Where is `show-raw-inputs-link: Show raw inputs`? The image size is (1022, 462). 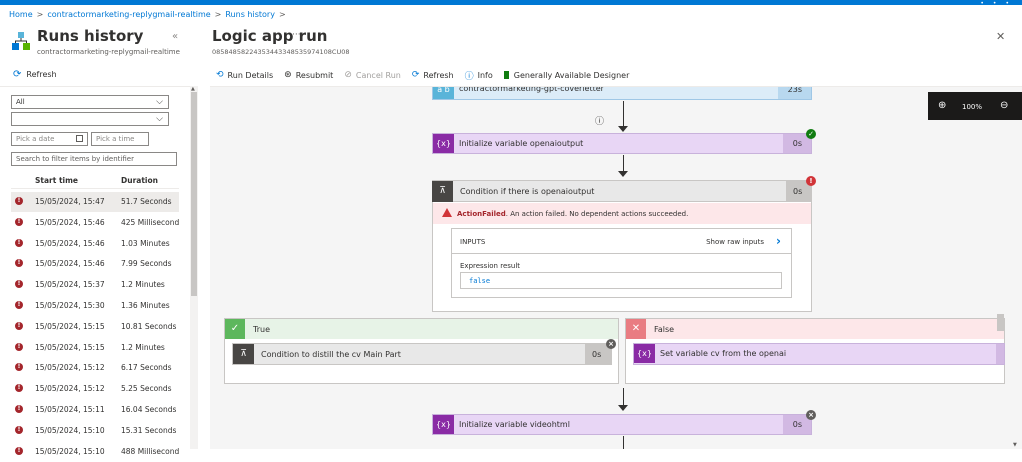
show-raw-inputs-link: Show raw inputs is located at coordinates (735, 242).